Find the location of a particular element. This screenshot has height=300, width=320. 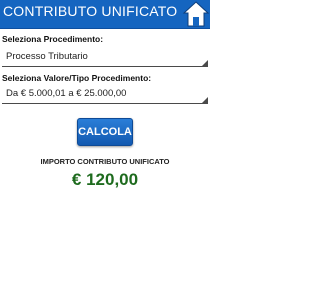

home-icon is located at coordinates (196, 14).